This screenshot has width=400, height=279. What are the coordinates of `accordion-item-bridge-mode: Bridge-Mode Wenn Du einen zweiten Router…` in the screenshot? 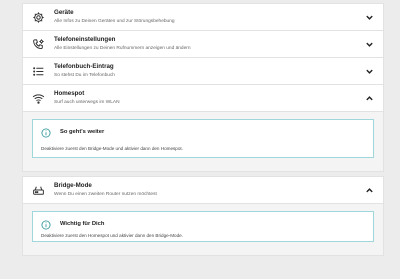 It's located at (203, 190).